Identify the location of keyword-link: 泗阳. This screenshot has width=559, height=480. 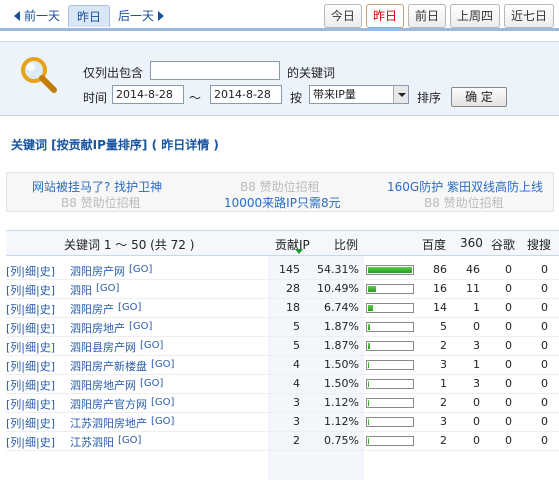
(81, 290).